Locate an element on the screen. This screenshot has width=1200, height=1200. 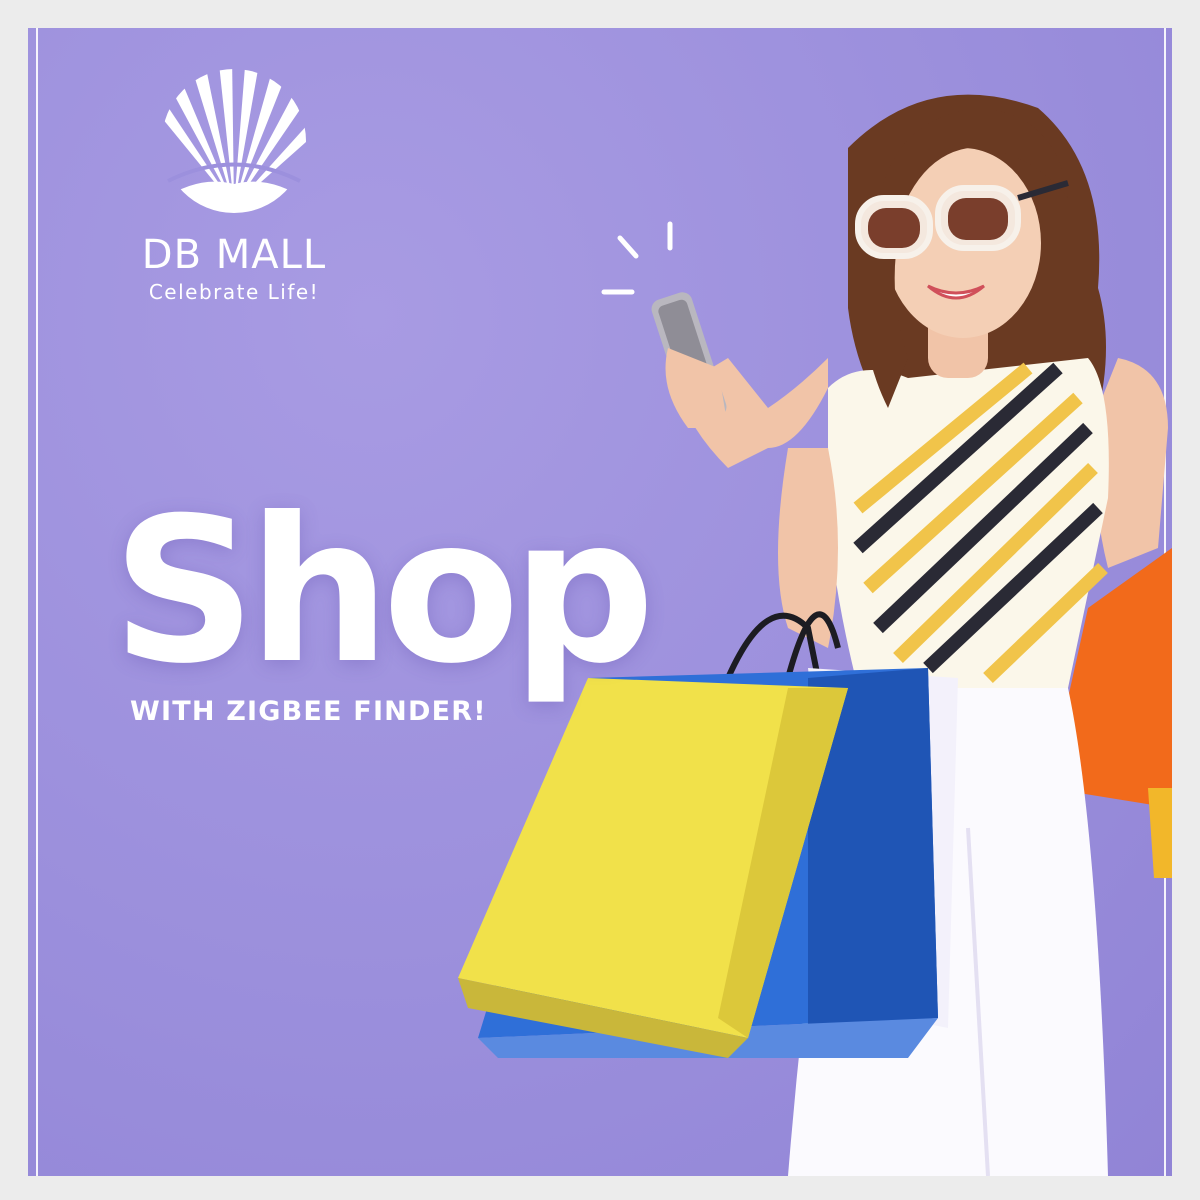
sparkle-icon is located at coordinates (637, 258).